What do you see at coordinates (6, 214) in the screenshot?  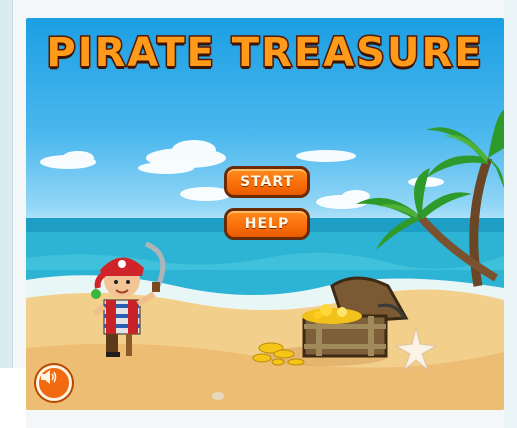 I see `left-panel` at bounding box center [6, 214].